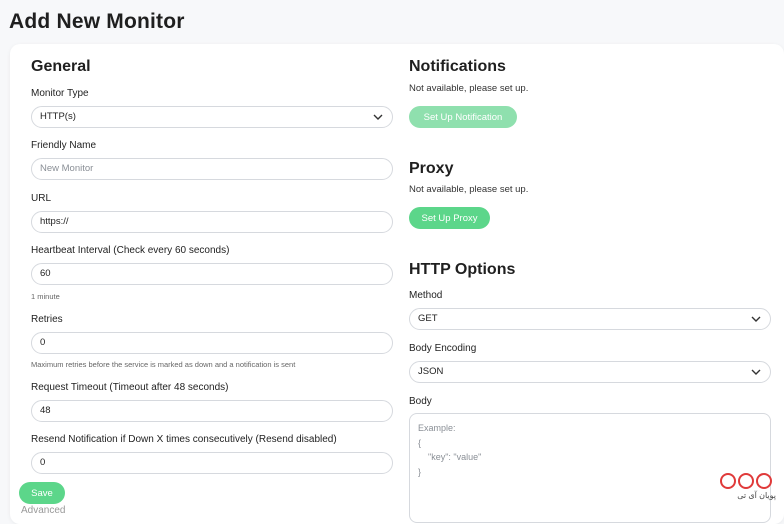 This screenshot has width=784, height=524. Describe the element at coordinates (590, 468) in the screenshot. I see `body-textarea: Example: { "key": "value" }` at that location.